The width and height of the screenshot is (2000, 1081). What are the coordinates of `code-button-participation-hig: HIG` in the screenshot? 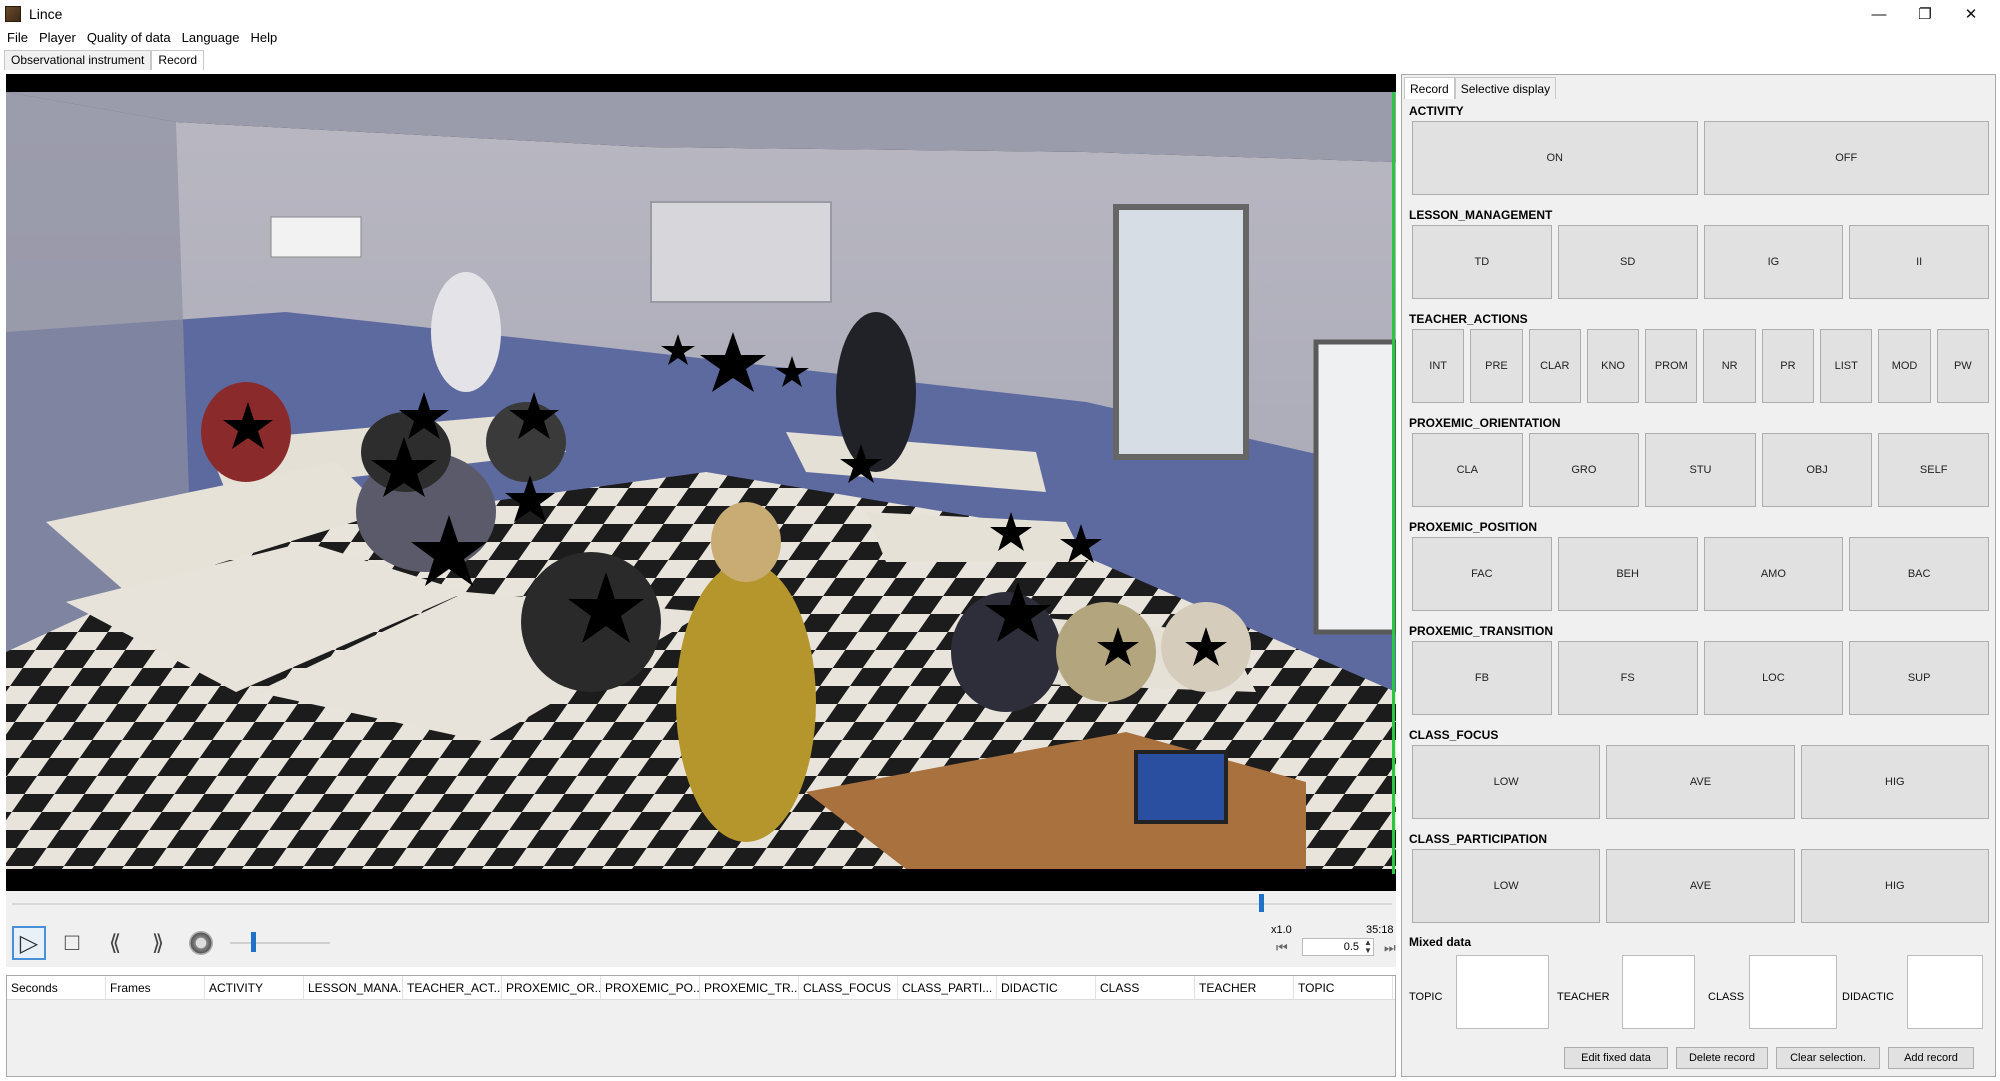 It's located at (1894, 886).